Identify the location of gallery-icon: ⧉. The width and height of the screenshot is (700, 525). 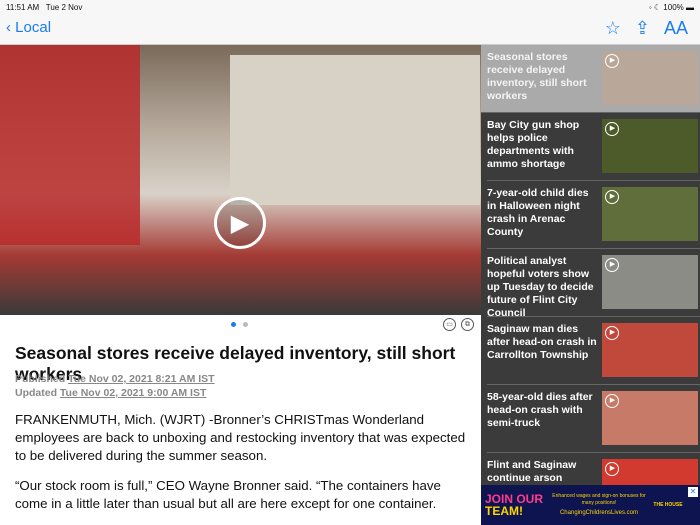
(467, 324).